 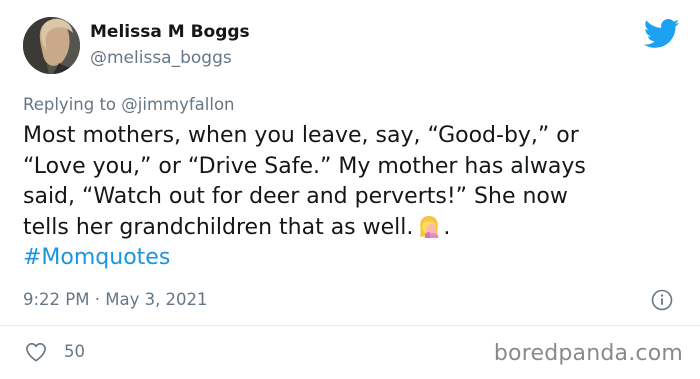 What do you see at coordinates (355, 258) in the screenshot?
I see `hashtag-link: #Momquotes` at bounding box center [355, 258].